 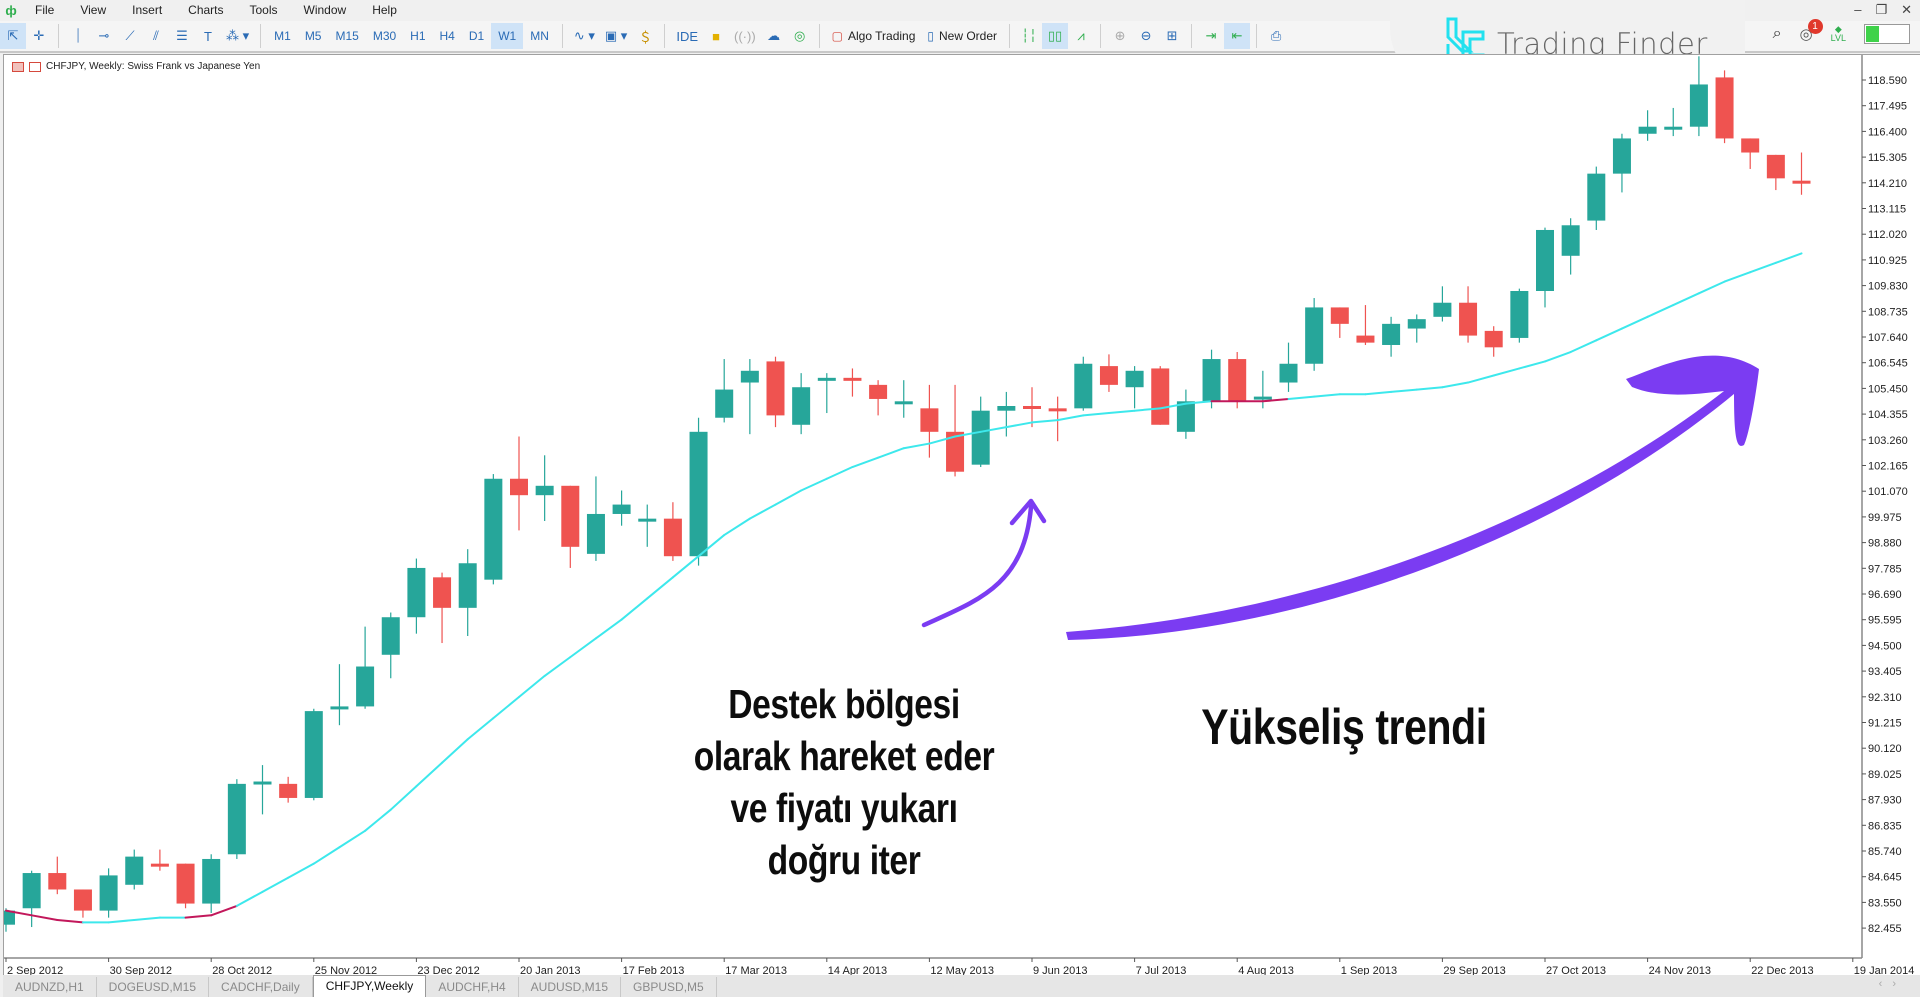 I want to click on menu-view: View, so click(x=93, y=10).